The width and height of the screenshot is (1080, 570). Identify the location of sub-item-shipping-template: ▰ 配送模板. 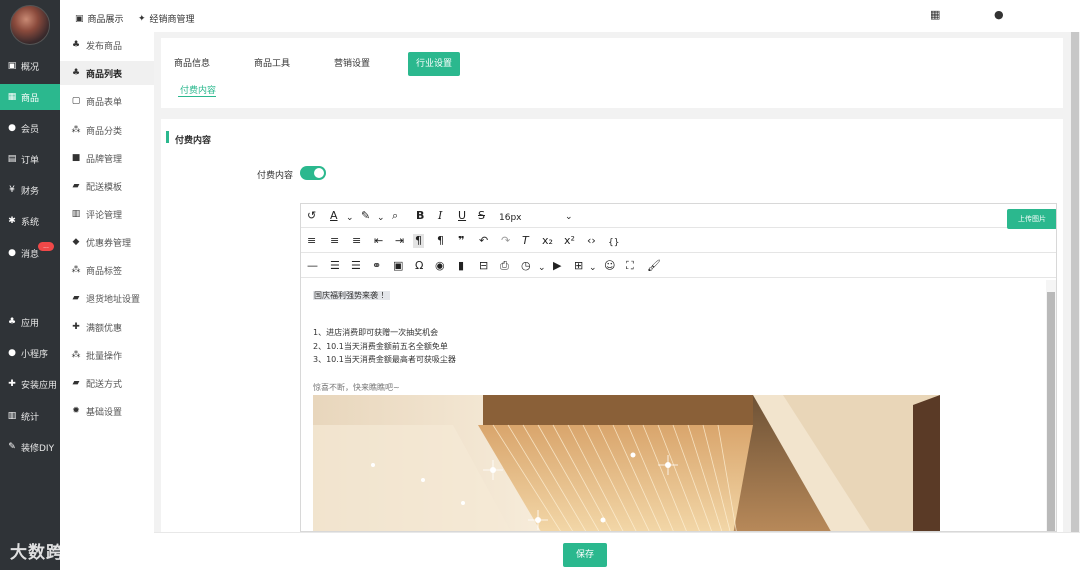
(107, 186).